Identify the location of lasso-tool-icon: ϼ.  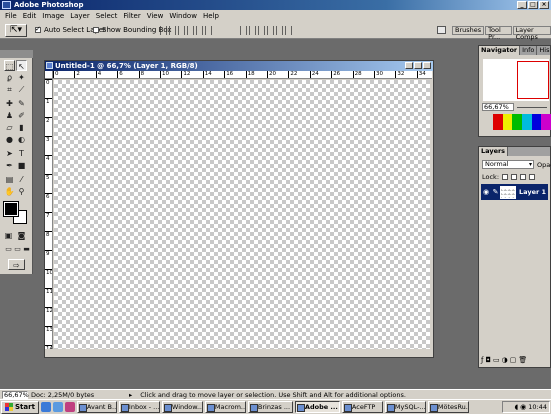
(9, 77).